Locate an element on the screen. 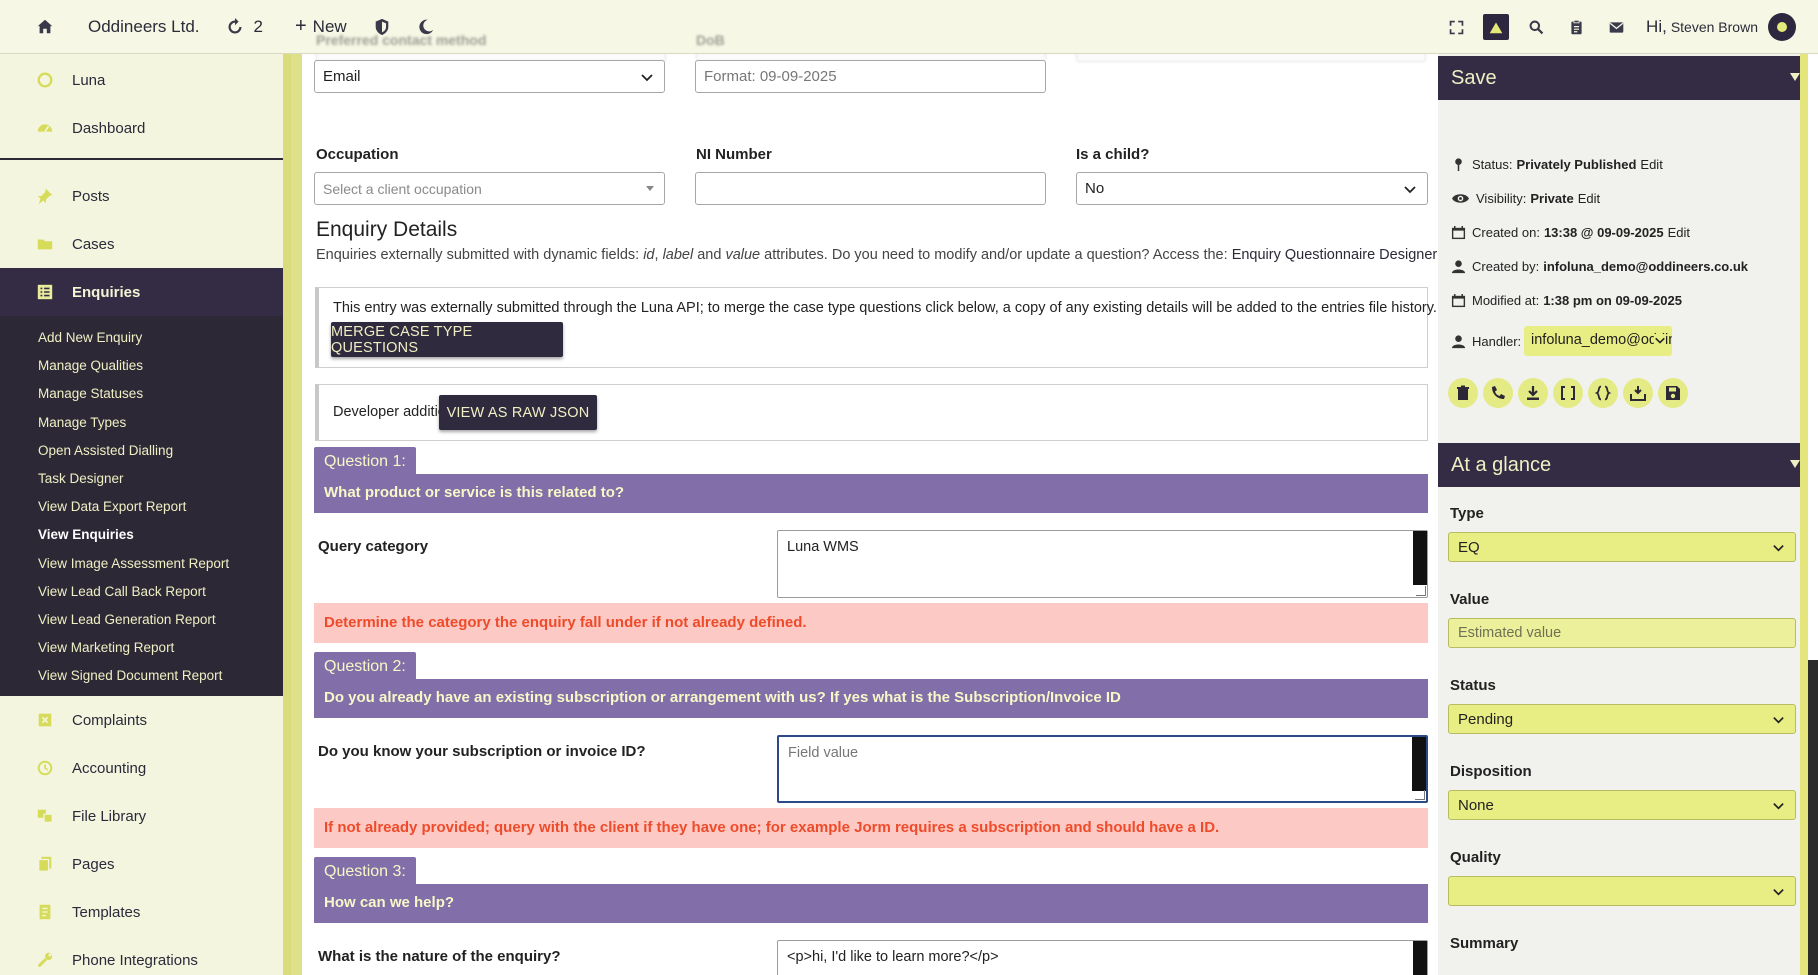  summary-label: Summary is located at coordinates (1484, 943).